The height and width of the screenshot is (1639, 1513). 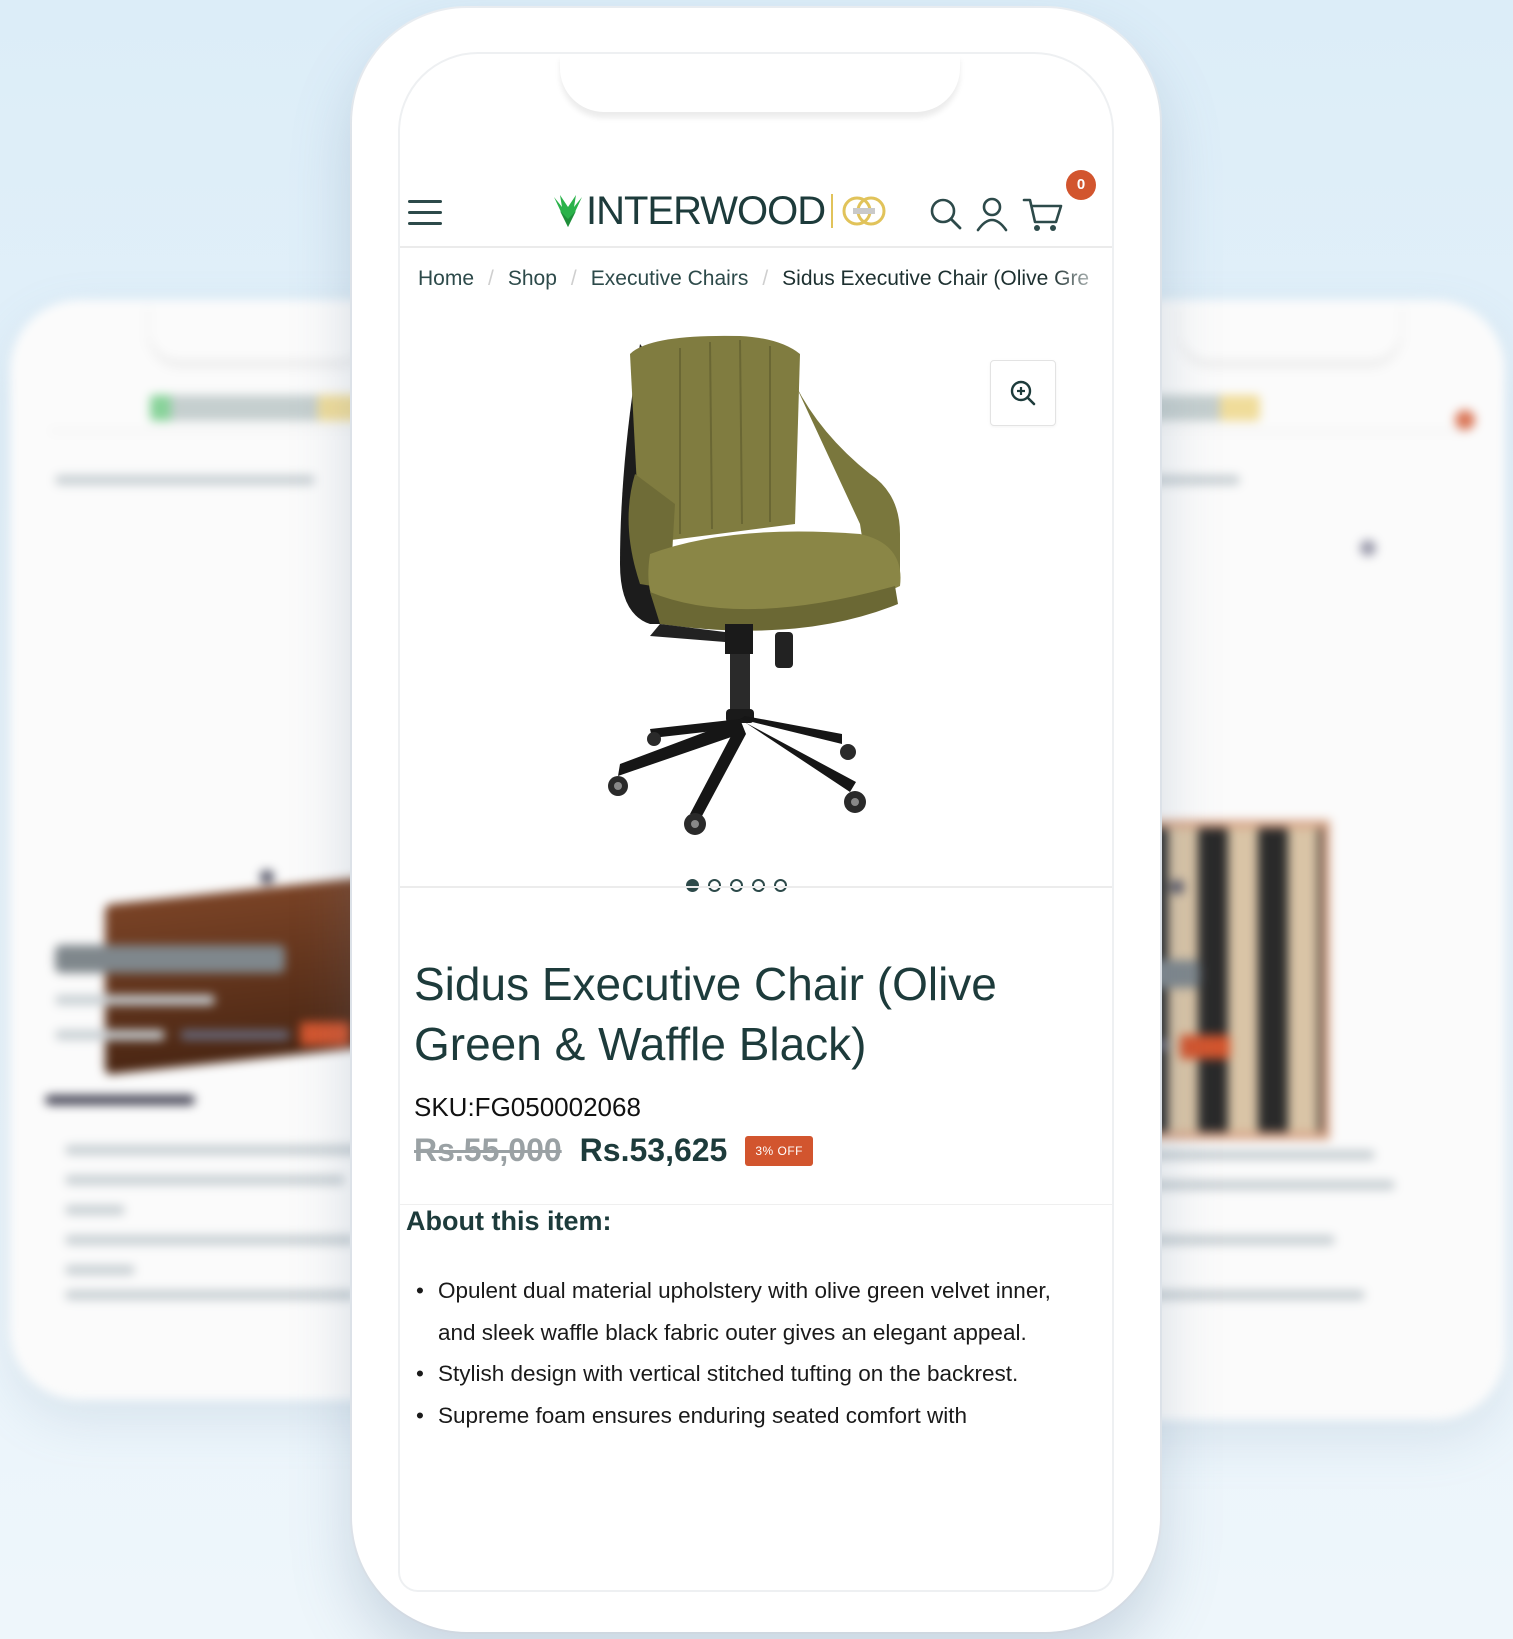 What do you see at coordinates (779, 1150) in the screenshot?
I see `discount-badge: 3% OFF` at bounding box center [779, 1150].